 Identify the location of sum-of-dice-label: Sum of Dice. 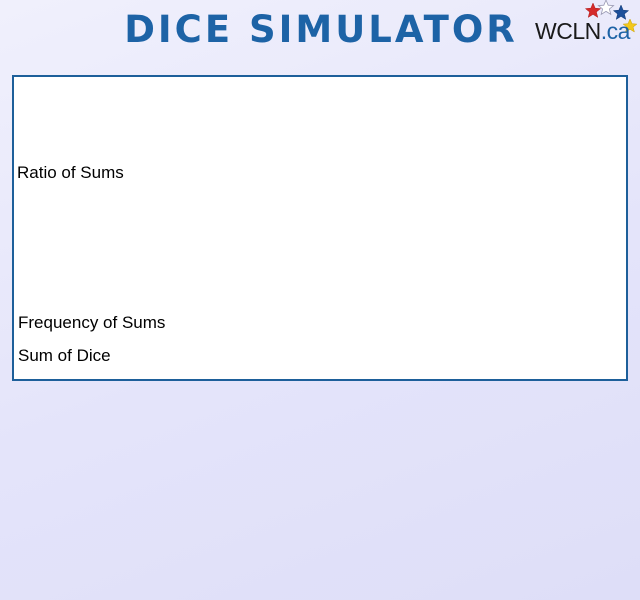
(64, 355).